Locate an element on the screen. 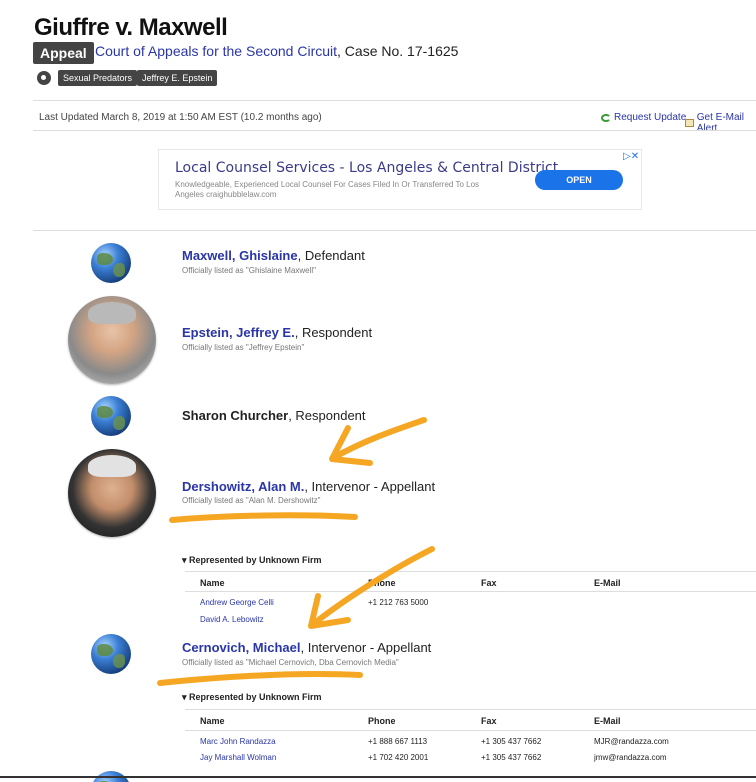 The image size is (756, 782). annotation-arrow is located at coordinates (372, 587).